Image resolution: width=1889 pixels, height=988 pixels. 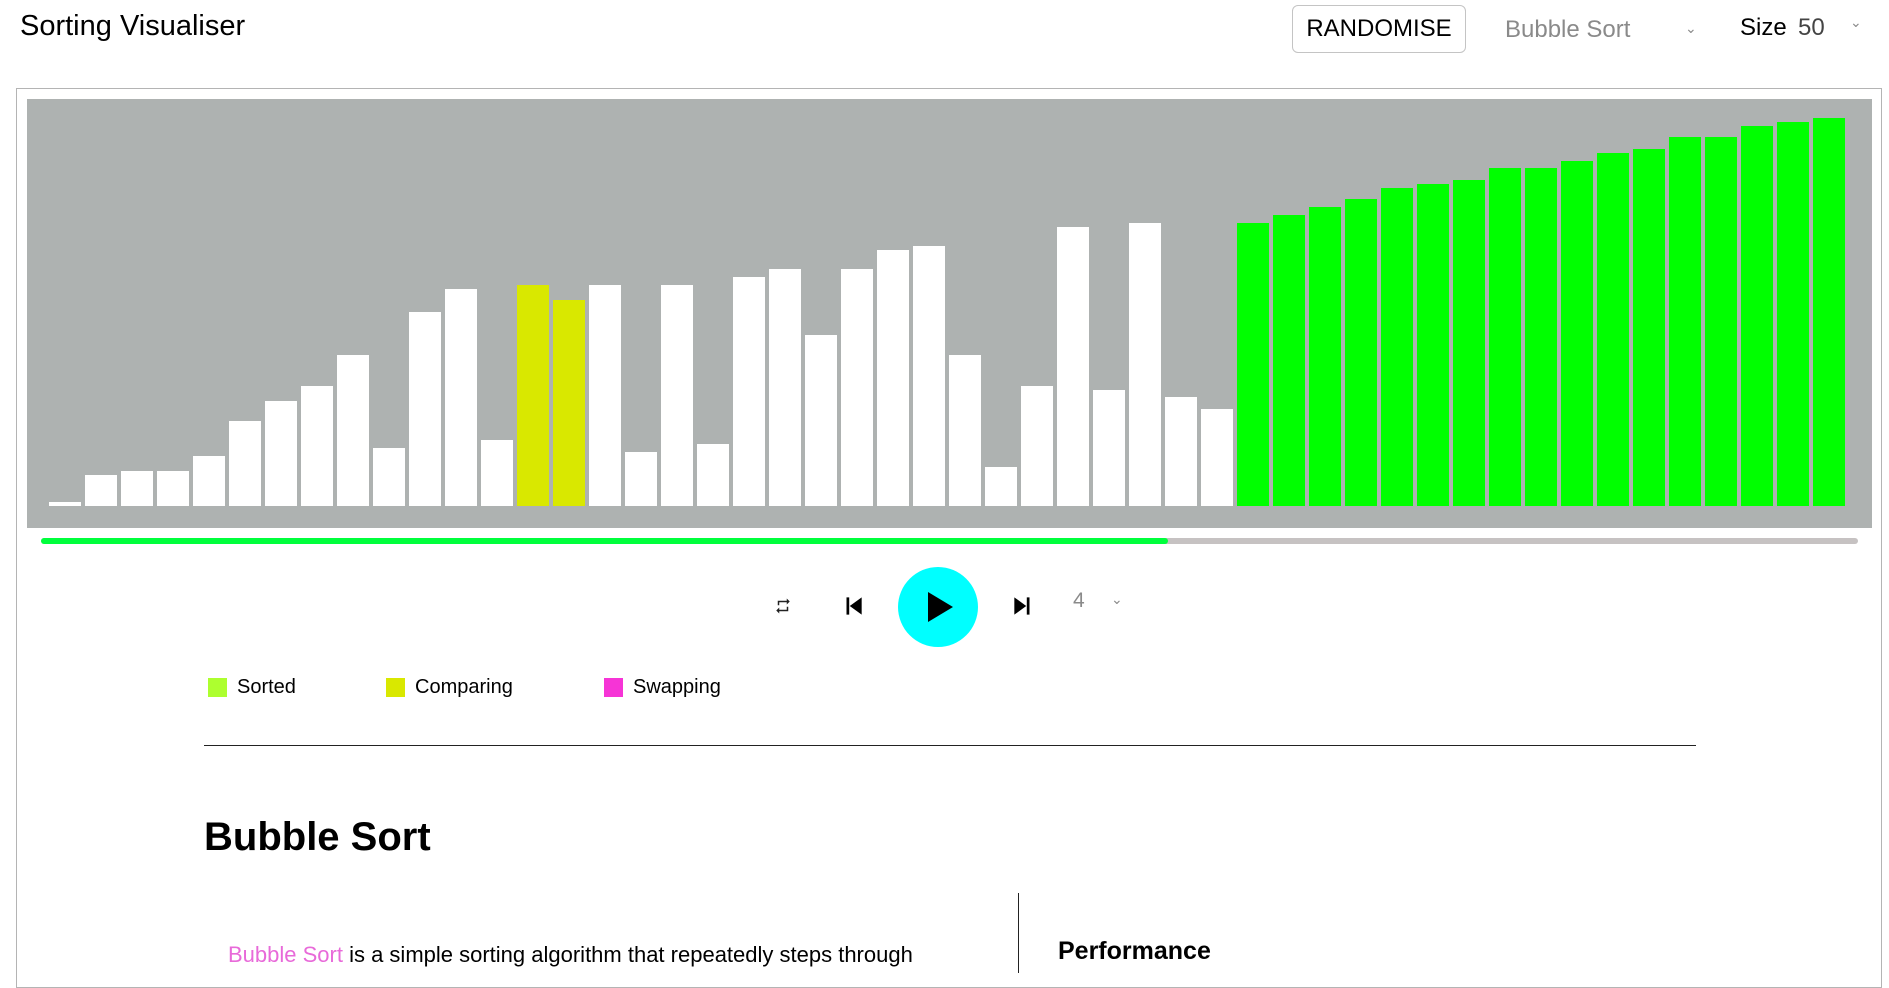 I want to click on randomise-button: RANDOMISE, so click(x=1379, y=29).